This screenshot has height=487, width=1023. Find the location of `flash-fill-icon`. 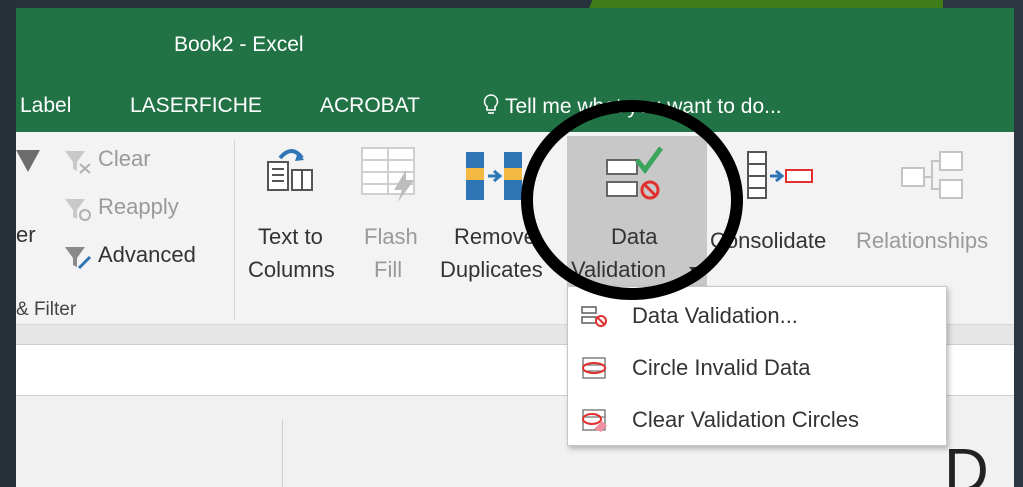

flash-fill-icon is located at coordinates (388, 174).